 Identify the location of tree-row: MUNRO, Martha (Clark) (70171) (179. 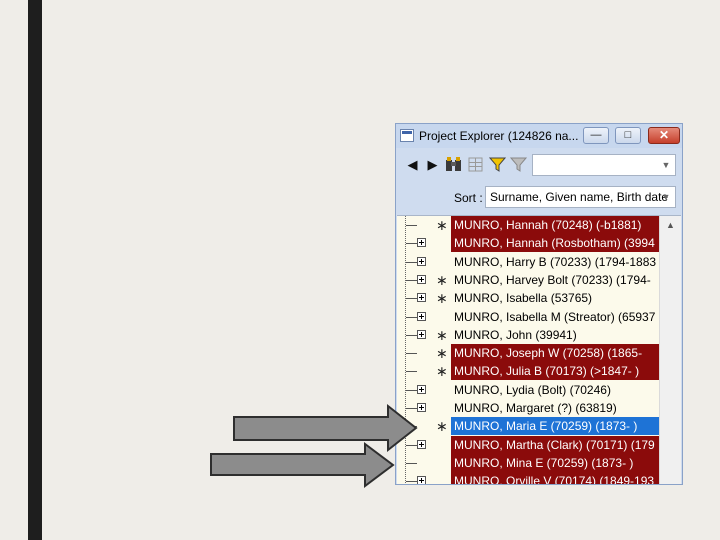
(528, 444).